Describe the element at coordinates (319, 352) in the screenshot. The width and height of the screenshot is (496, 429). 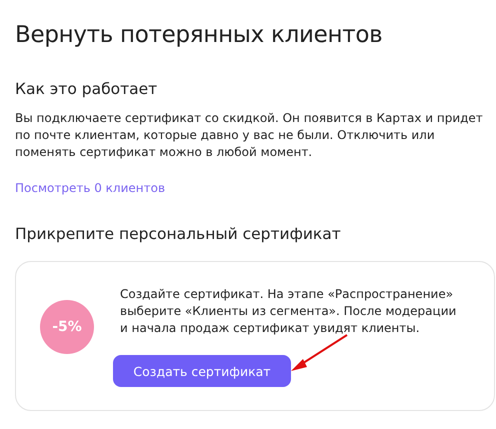
I see `pointer-arrow` at that location.